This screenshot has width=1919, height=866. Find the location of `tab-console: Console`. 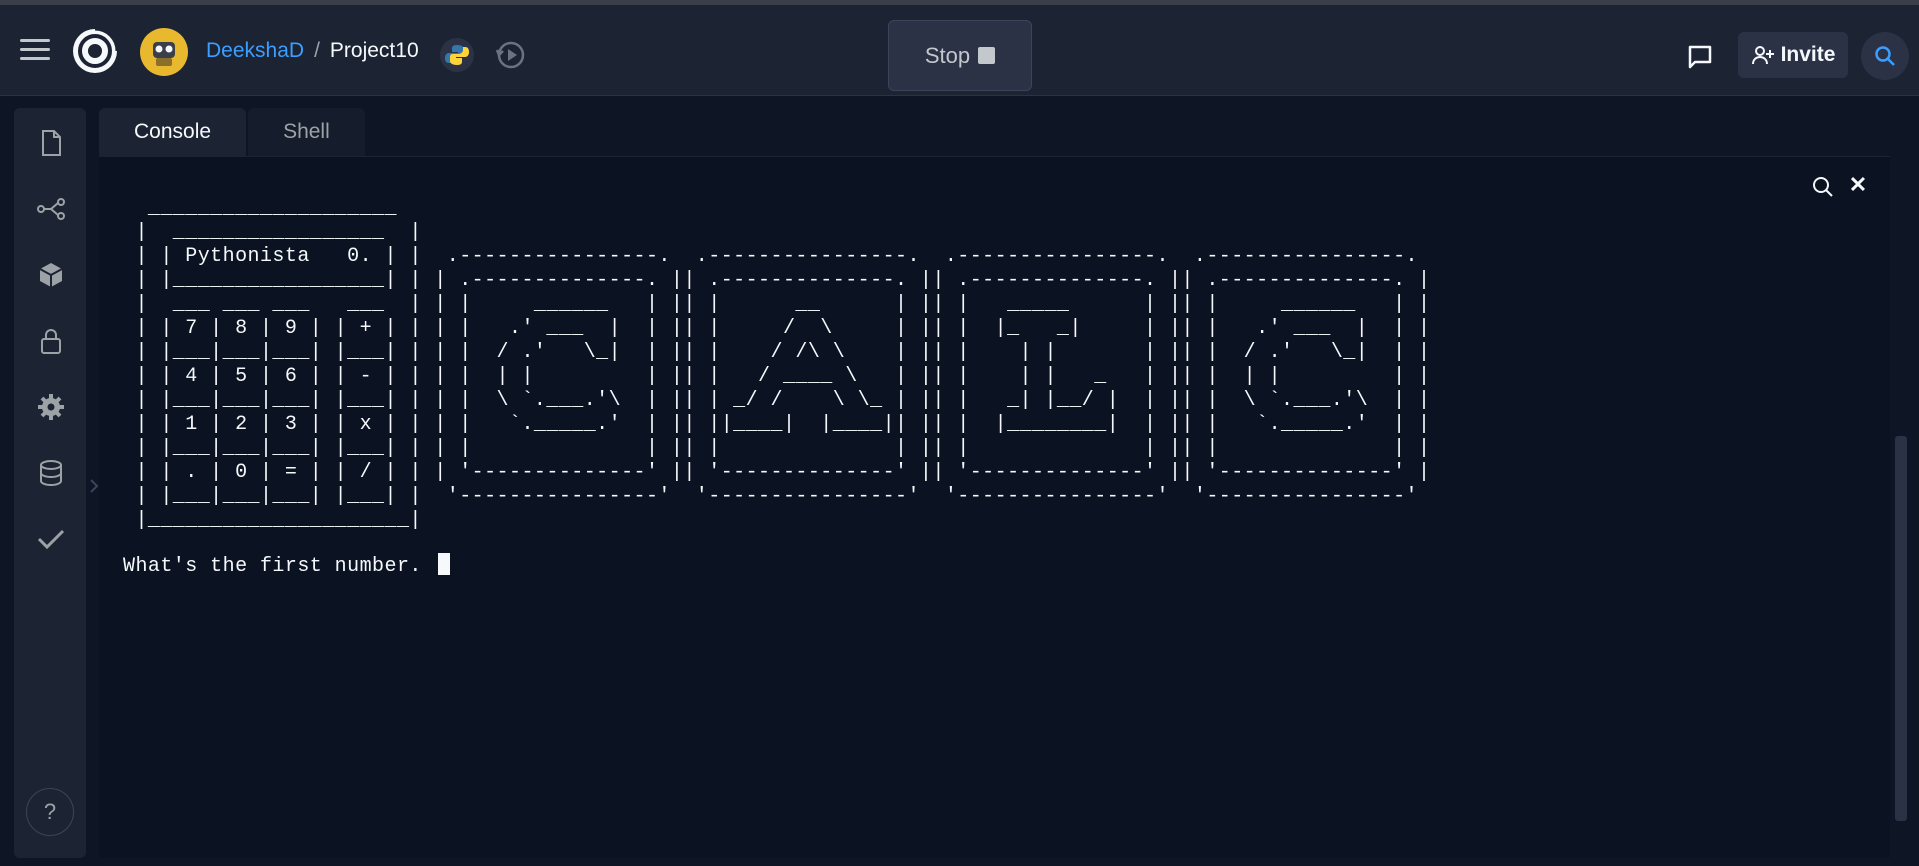

tab-console: Console is located at coordinates (173, 132).